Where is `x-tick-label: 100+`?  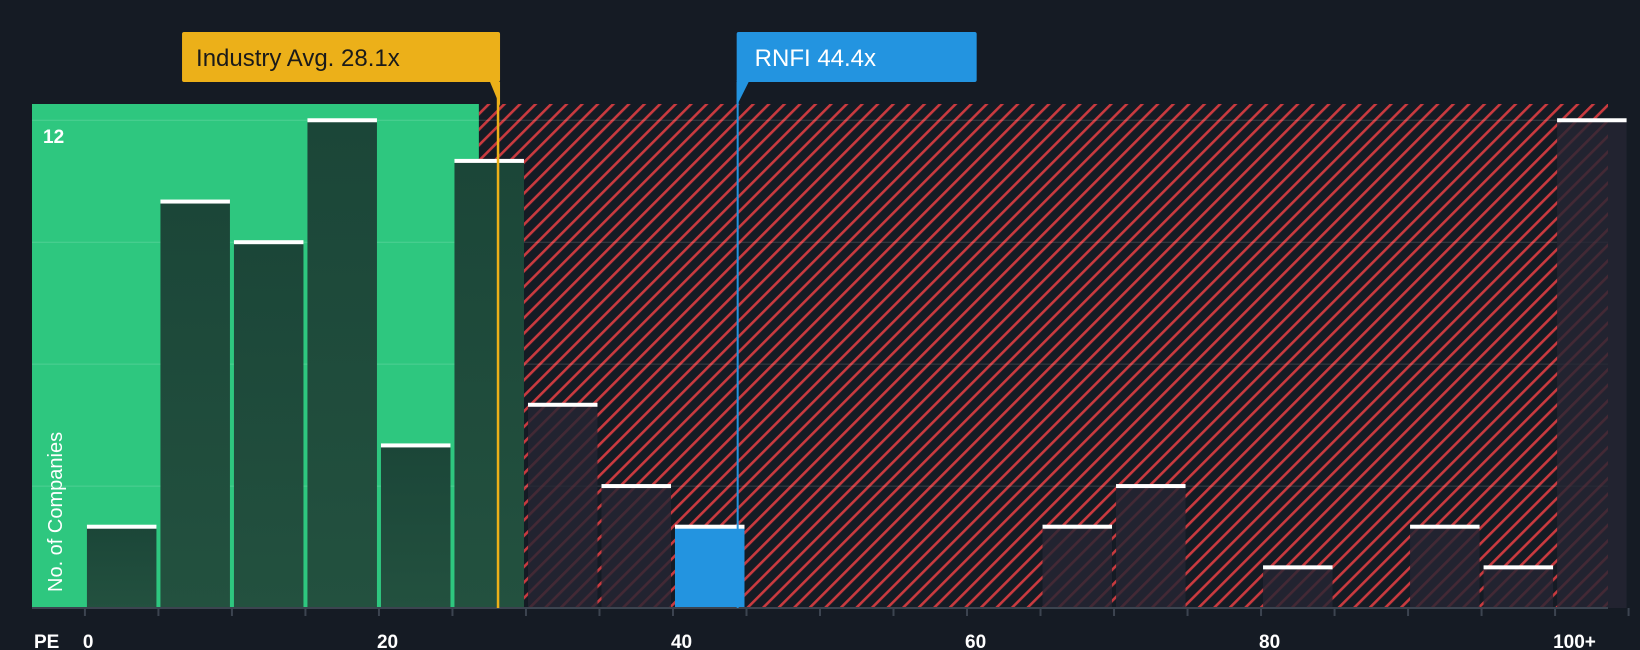
x-tick-label: 100+ is located at coordinates (1574, 641).